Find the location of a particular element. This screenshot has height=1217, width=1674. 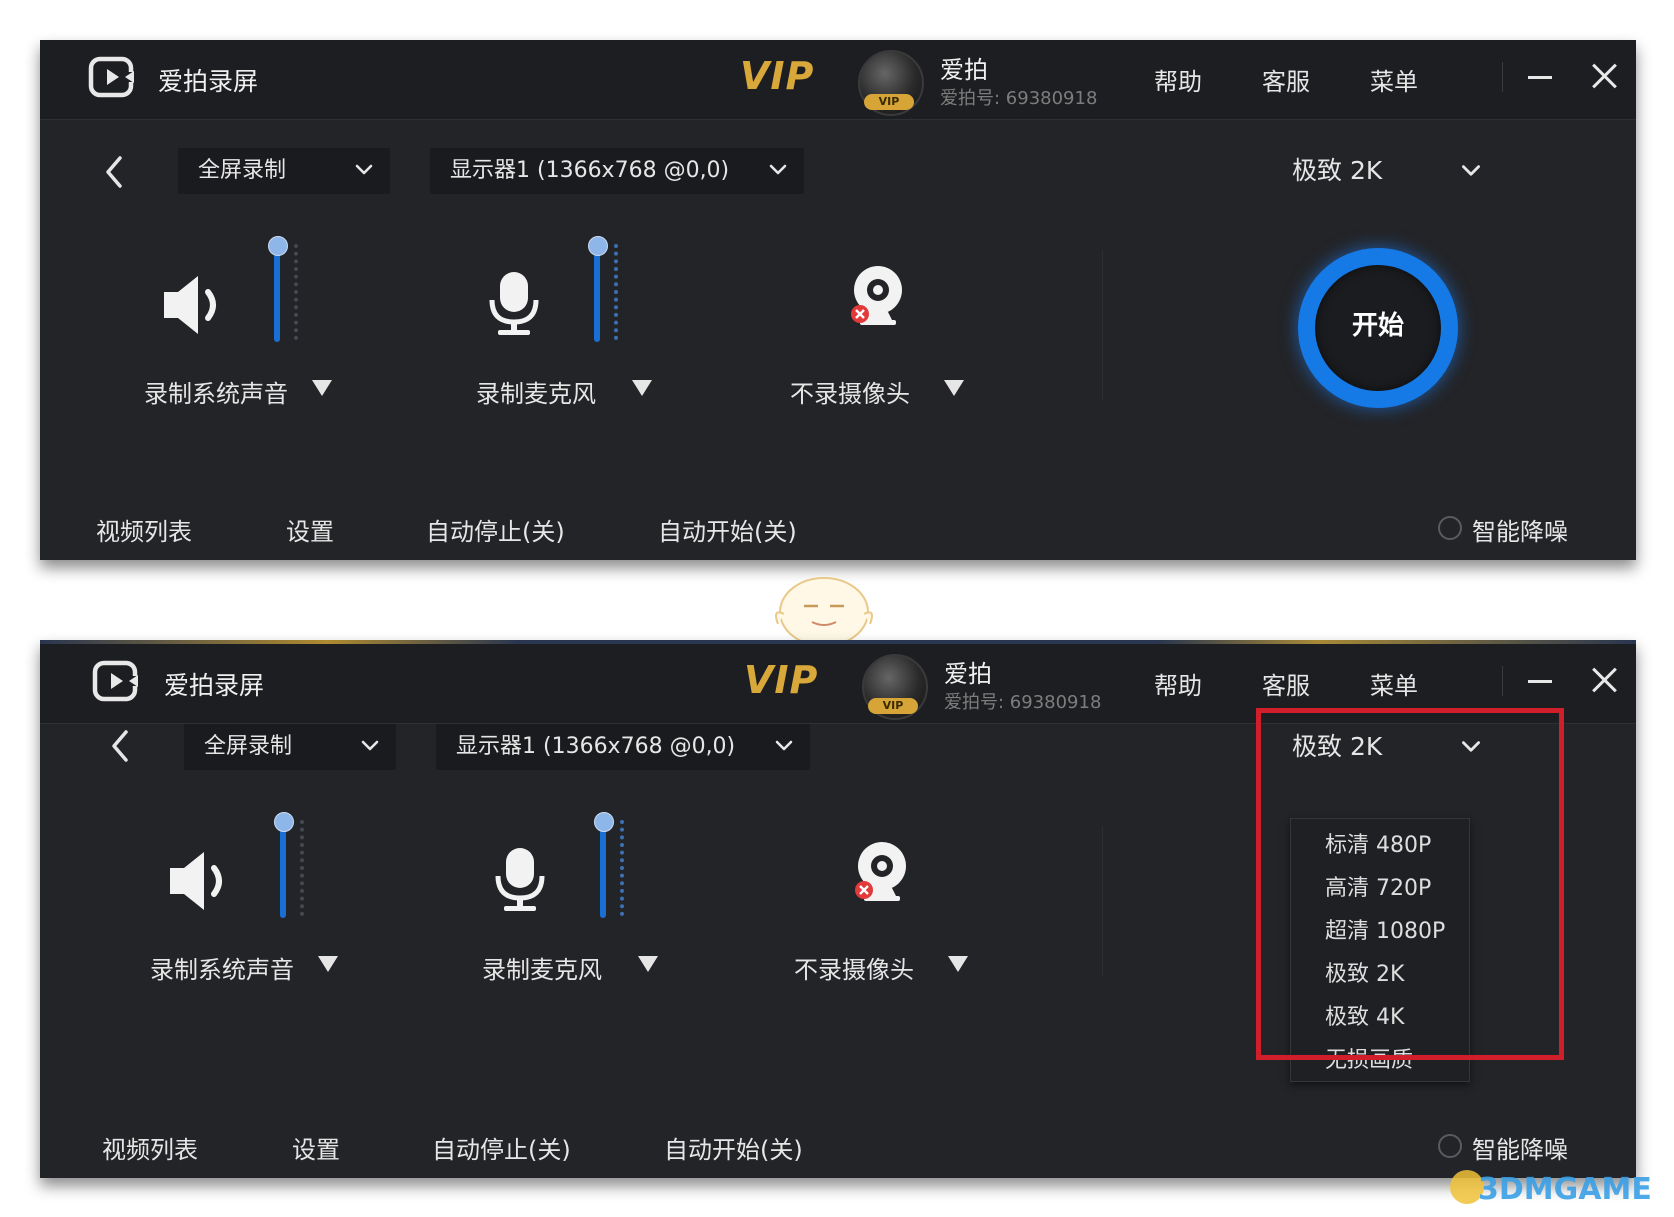

quality-value: 极致 2K is located at coordinates (1337, 170).